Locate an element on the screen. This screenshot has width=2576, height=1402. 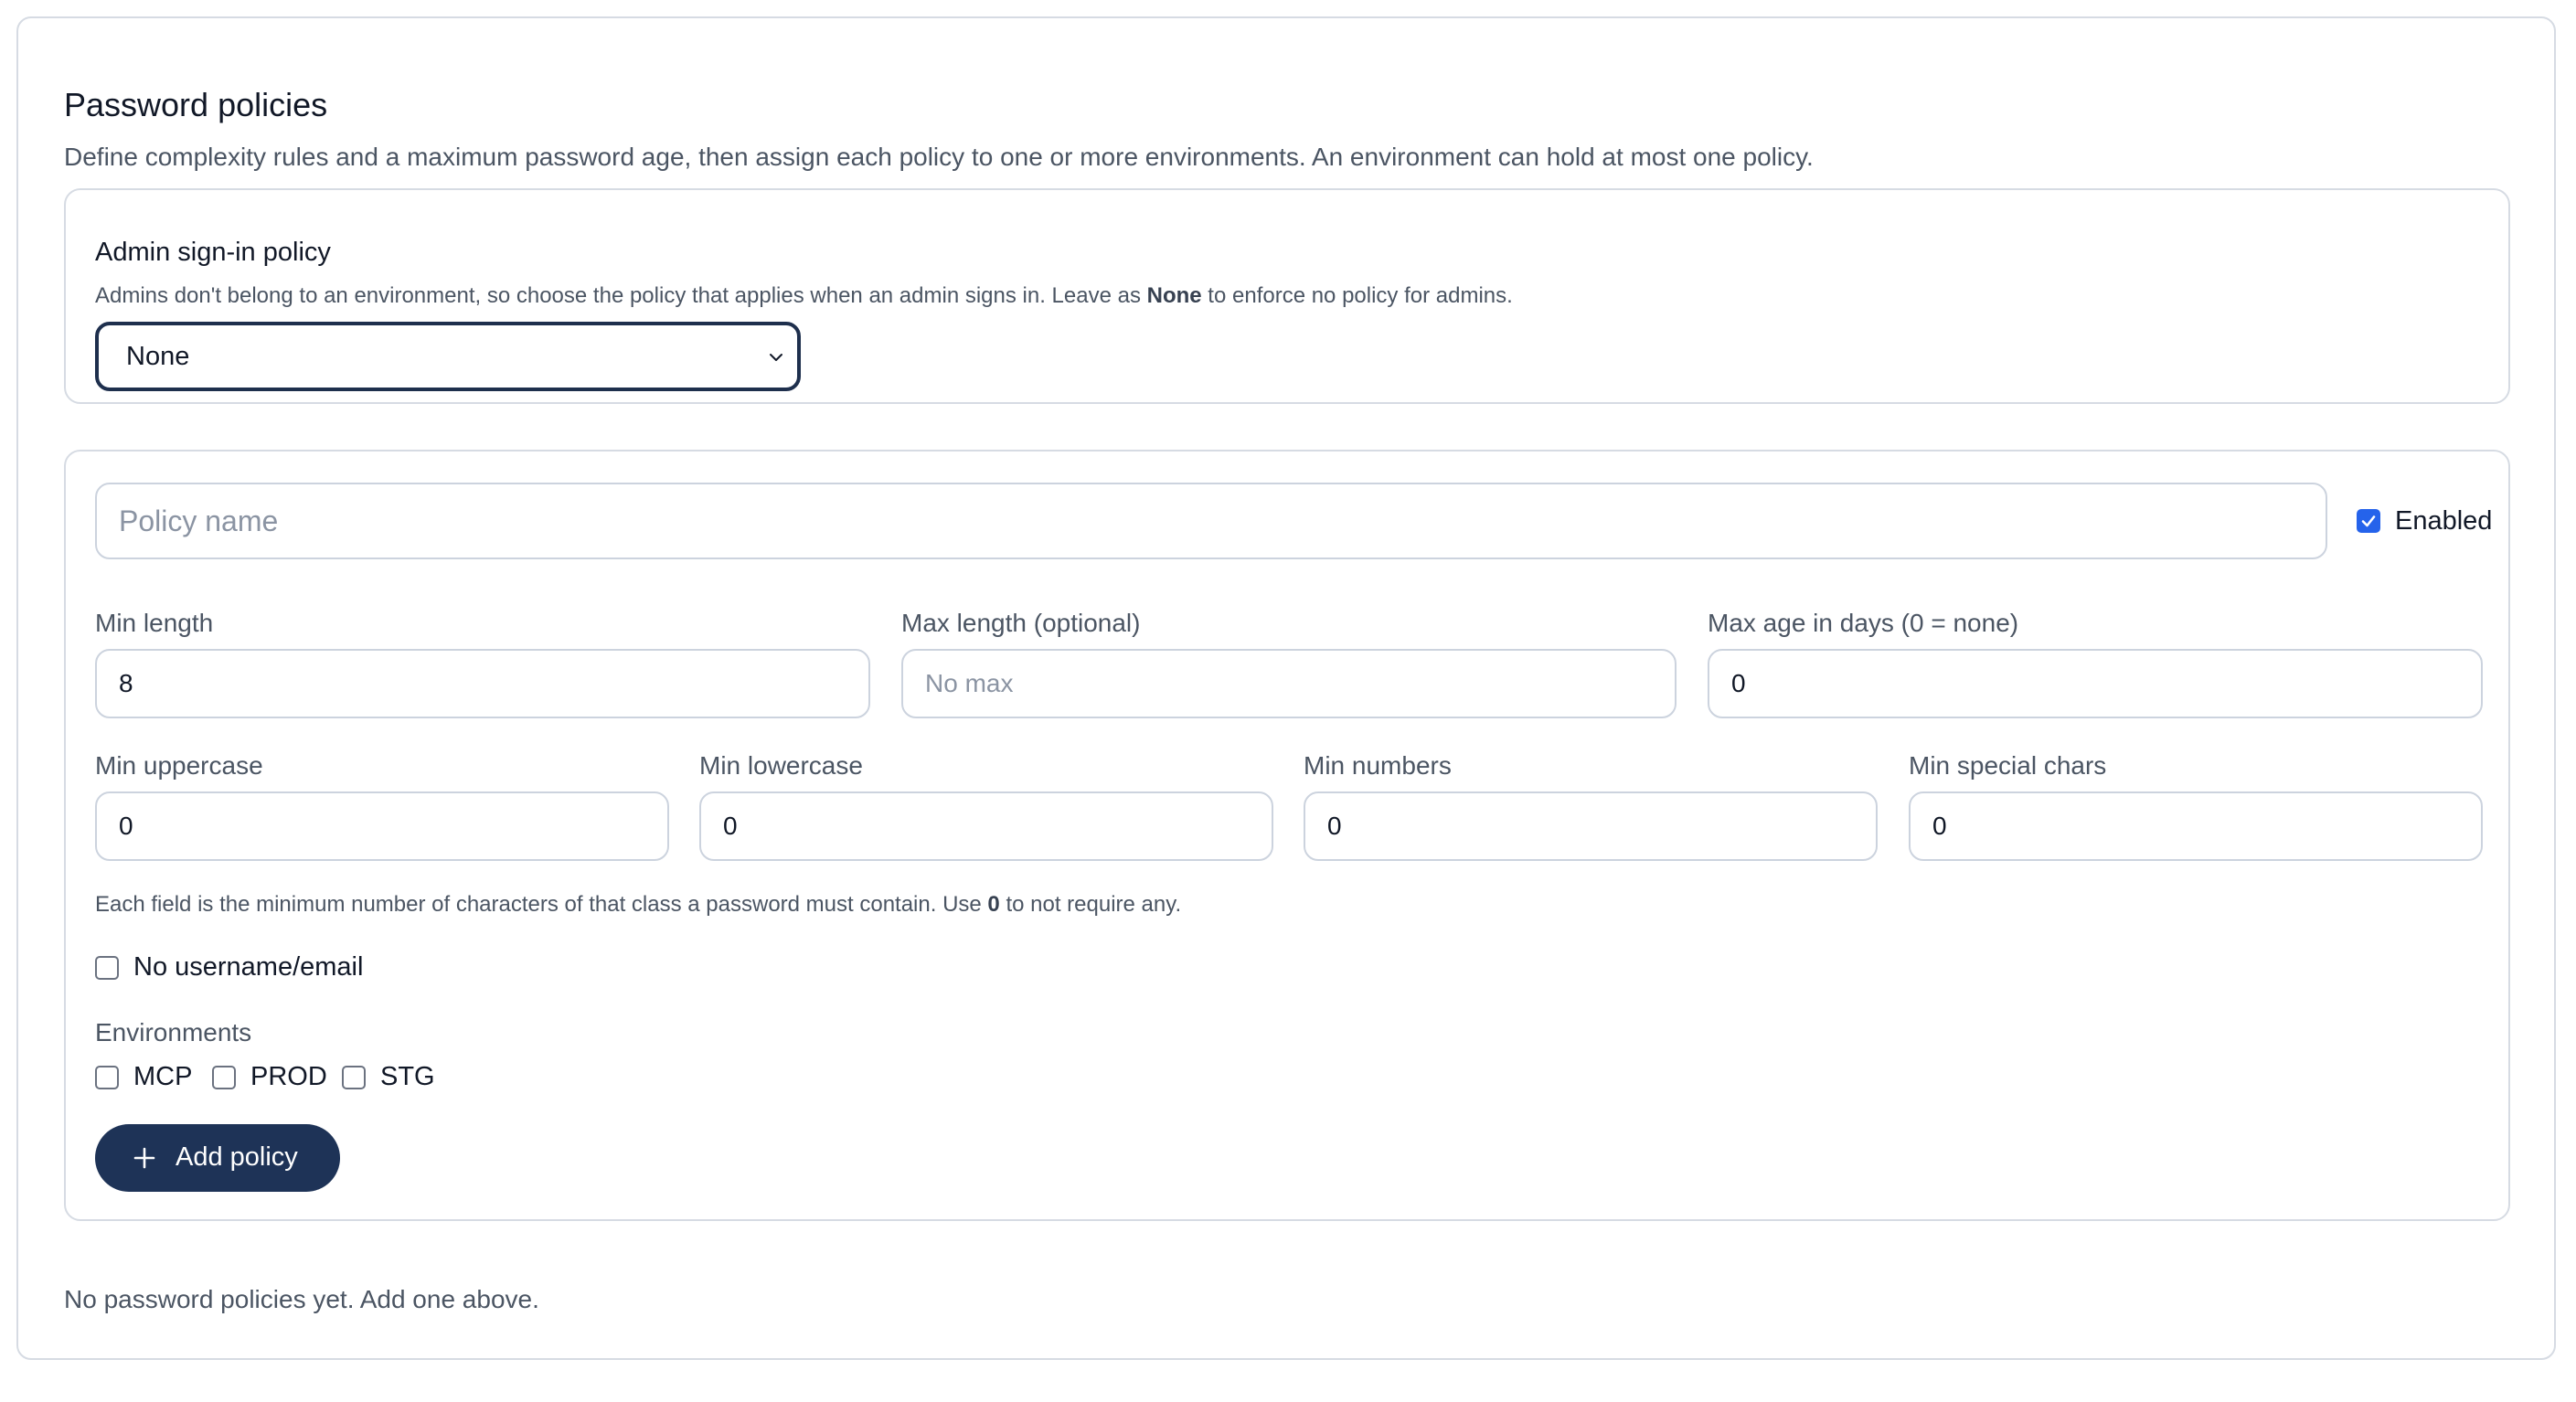
admin-help-suffix: to enforce no policy for admins. is located at coordinates (1357, 295).